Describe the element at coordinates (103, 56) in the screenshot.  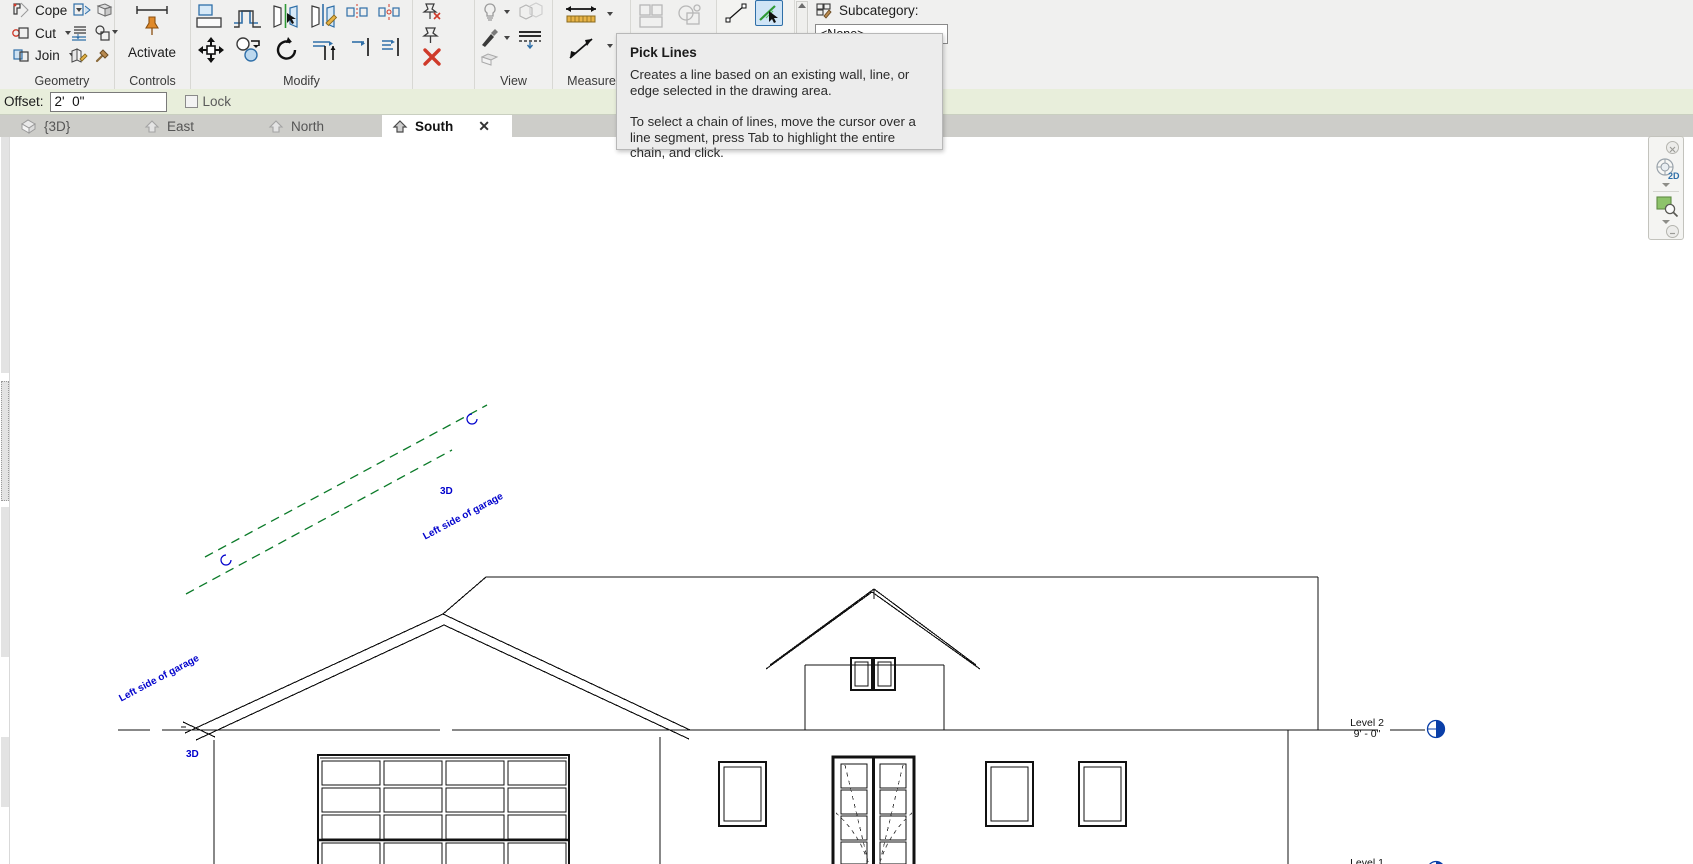
I see `demolish-button` at that location.